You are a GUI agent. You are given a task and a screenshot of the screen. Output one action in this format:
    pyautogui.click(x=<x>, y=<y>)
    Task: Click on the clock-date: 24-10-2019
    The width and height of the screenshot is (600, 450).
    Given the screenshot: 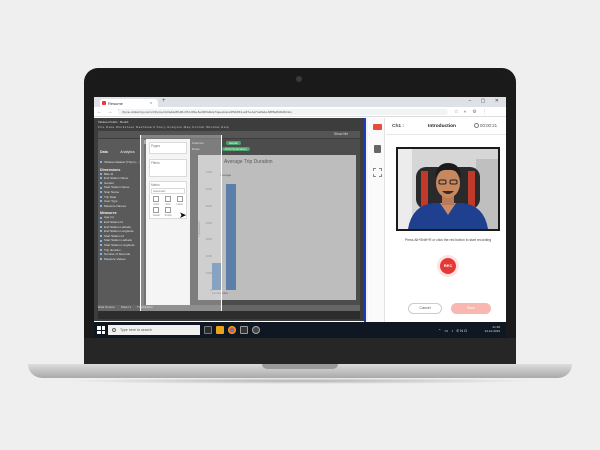 What is the action you would take?
    pyautogui.click(x=492, y=331)
    